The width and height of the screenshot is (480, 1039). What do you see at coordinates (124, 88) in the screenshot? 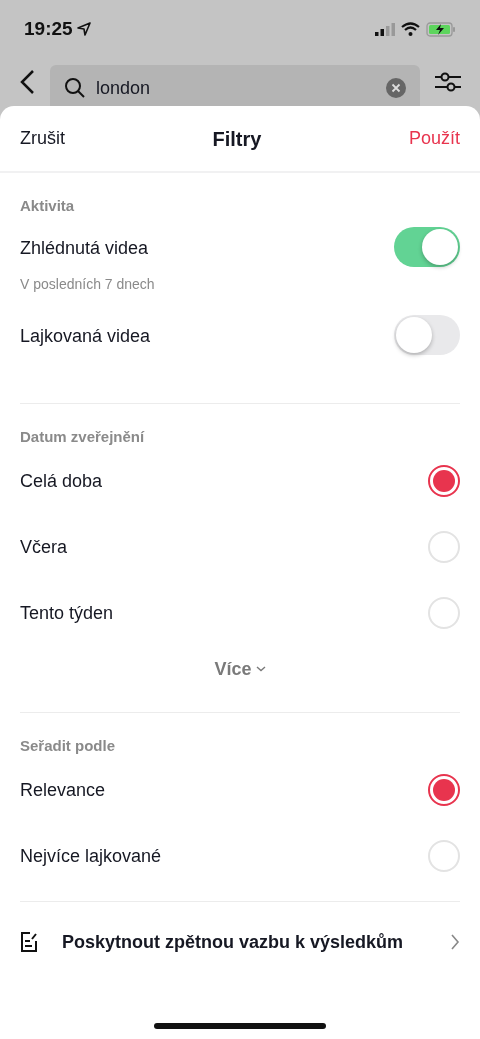
I see `search-value: london` at bounding box center [124, 88].